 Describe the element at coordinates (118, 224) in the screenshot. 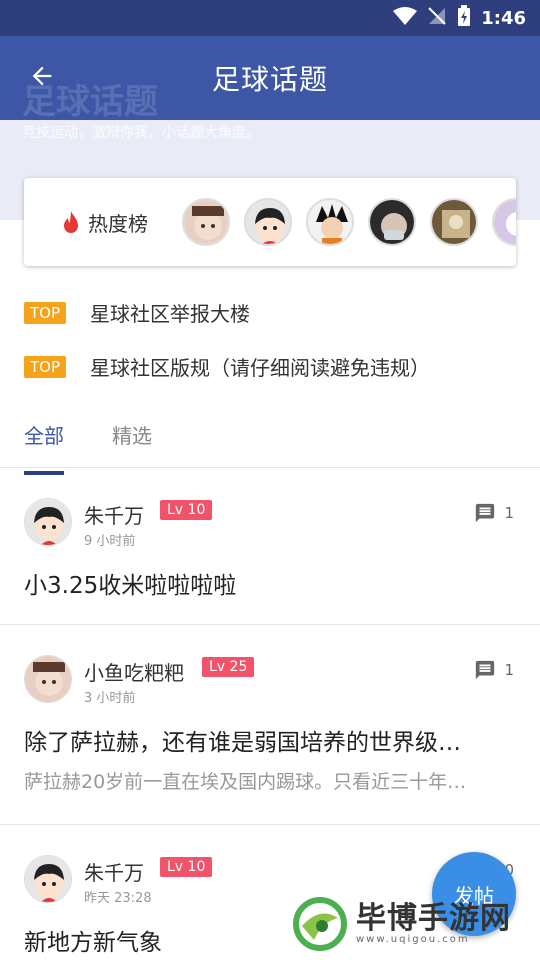

I see `hot-ranking-text: 热度榜` at that location.